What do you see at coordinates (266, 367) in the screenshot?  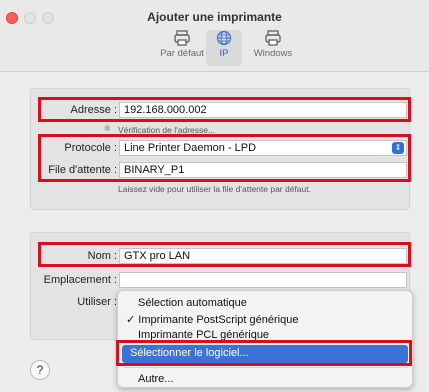 I see `menu-separator` at bounding box center [266, 367].